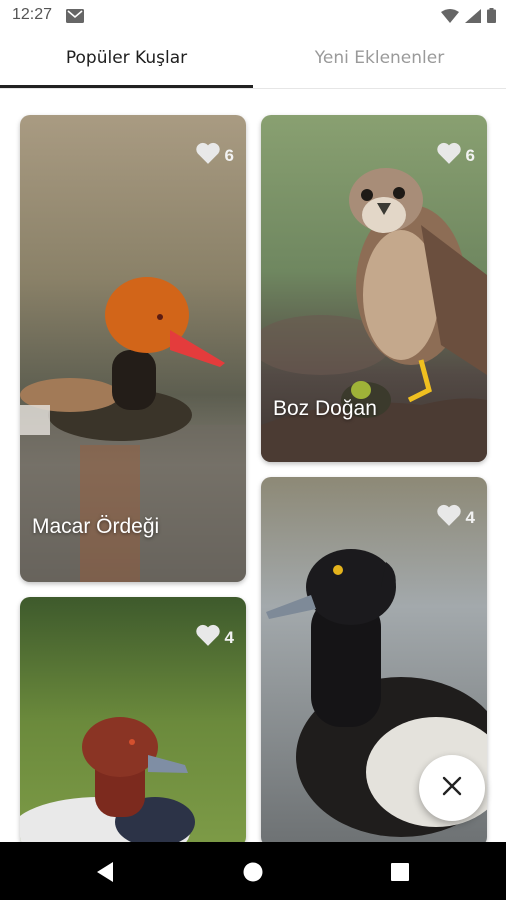 Image resolution: width=506 pixels, height=900 pixels. Describe the element at coordinates (32, 14) in the screenshot. I see `status-time: 12:27` at that location.